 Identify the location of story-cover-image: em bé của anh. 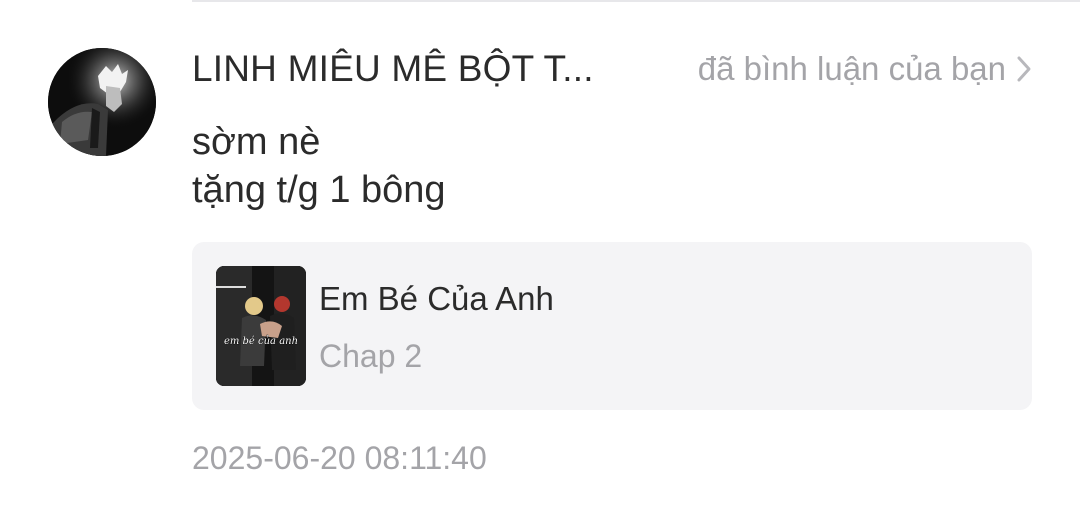
(261, 326).